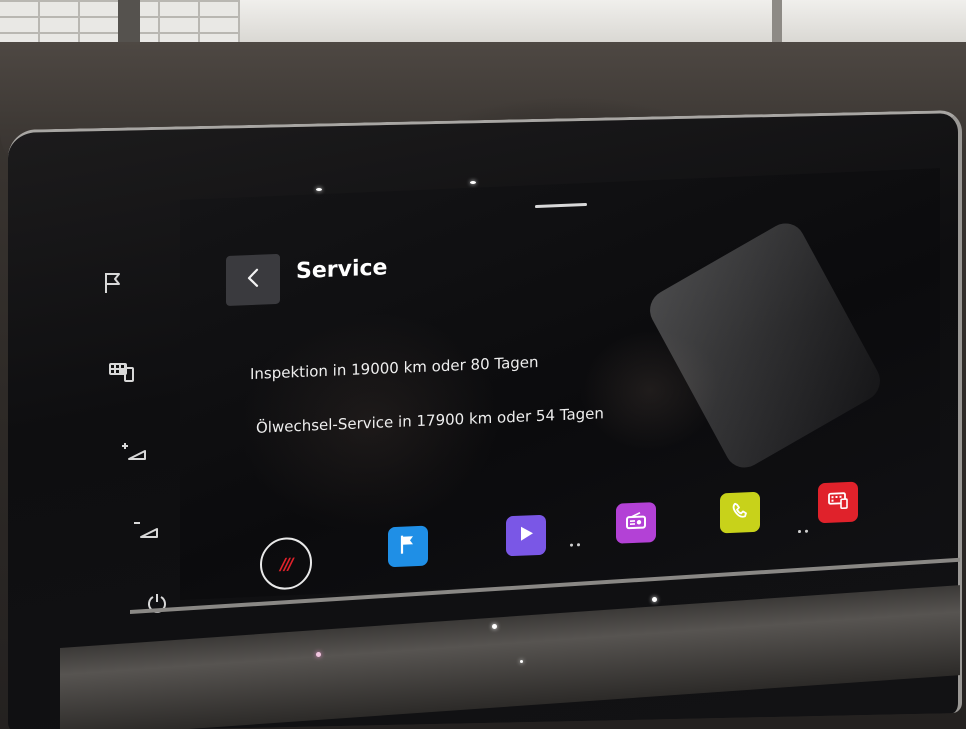 This screenshot has height=729, width=966. I want to click on grid-menu-icon, so click(121, 371).